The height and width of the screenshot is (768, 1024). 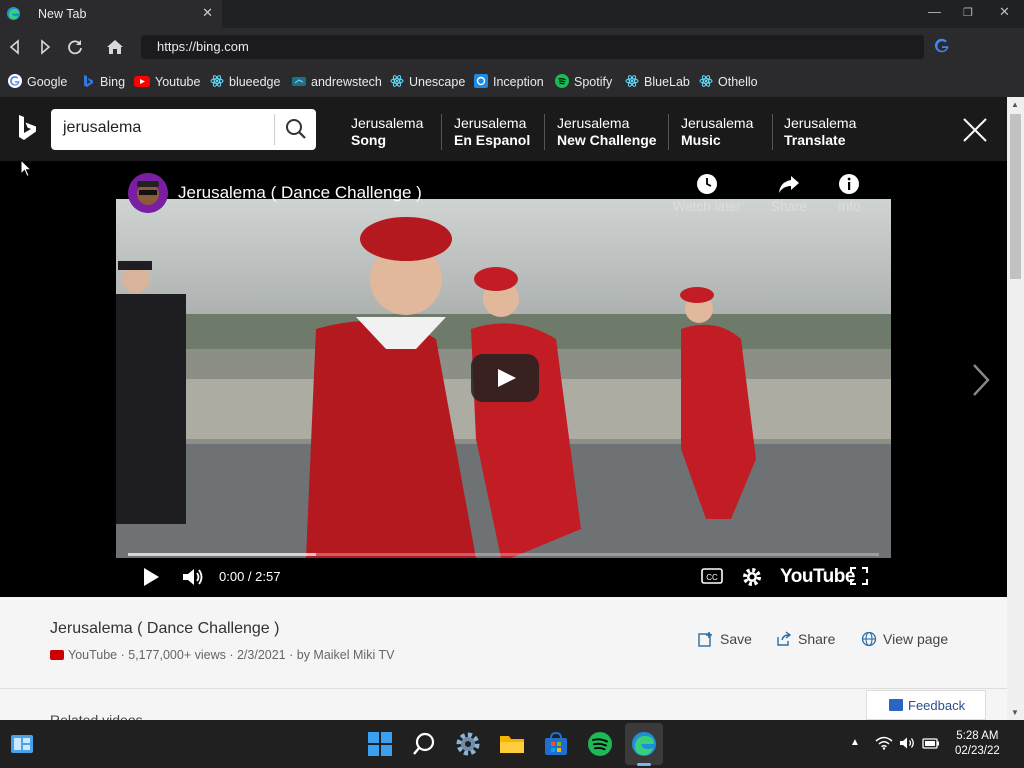 I want to click on bookmark-othello: Othello, so click(x=728, y=81).